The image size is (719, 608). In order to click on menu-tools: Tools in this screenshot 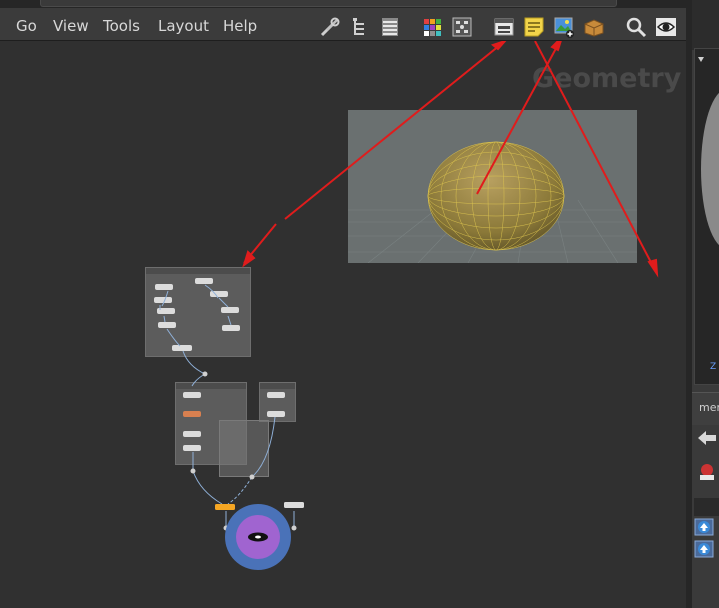, I will do `click(121, 26)`.